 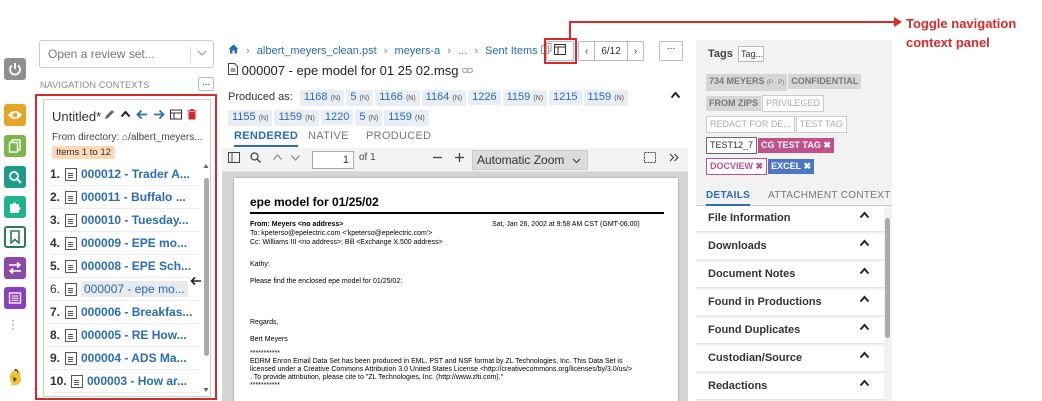 What do you see at coordinates (790, 275) in the screenshot?
I see `details-section-header: Document Notes` at bounding box center [790, 275].